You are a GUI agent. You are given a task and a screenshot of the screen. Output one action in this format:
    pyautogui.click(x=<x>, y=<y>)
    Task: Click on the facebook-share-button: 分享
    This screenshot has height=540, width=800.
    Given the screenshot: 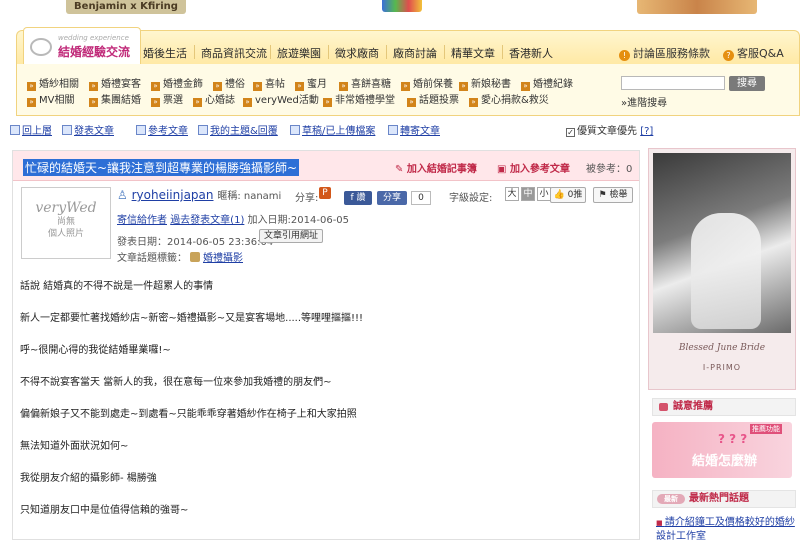 What is the action you would take?
    pyautogui.click(x=392, y=198)
    